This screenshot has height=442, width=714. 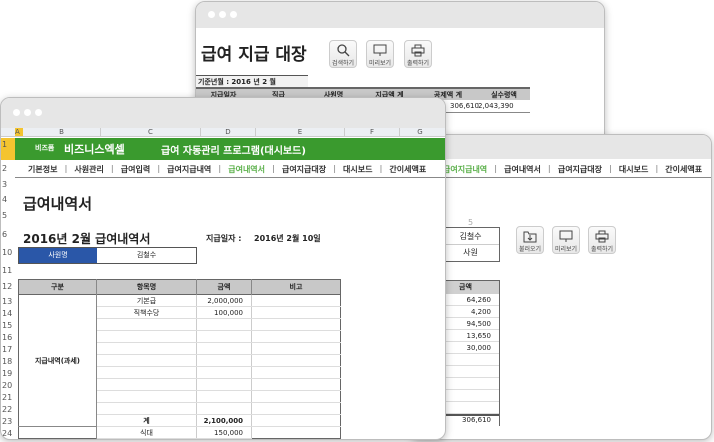 I want to click on row-number: 21, so click(x=7, y=397).